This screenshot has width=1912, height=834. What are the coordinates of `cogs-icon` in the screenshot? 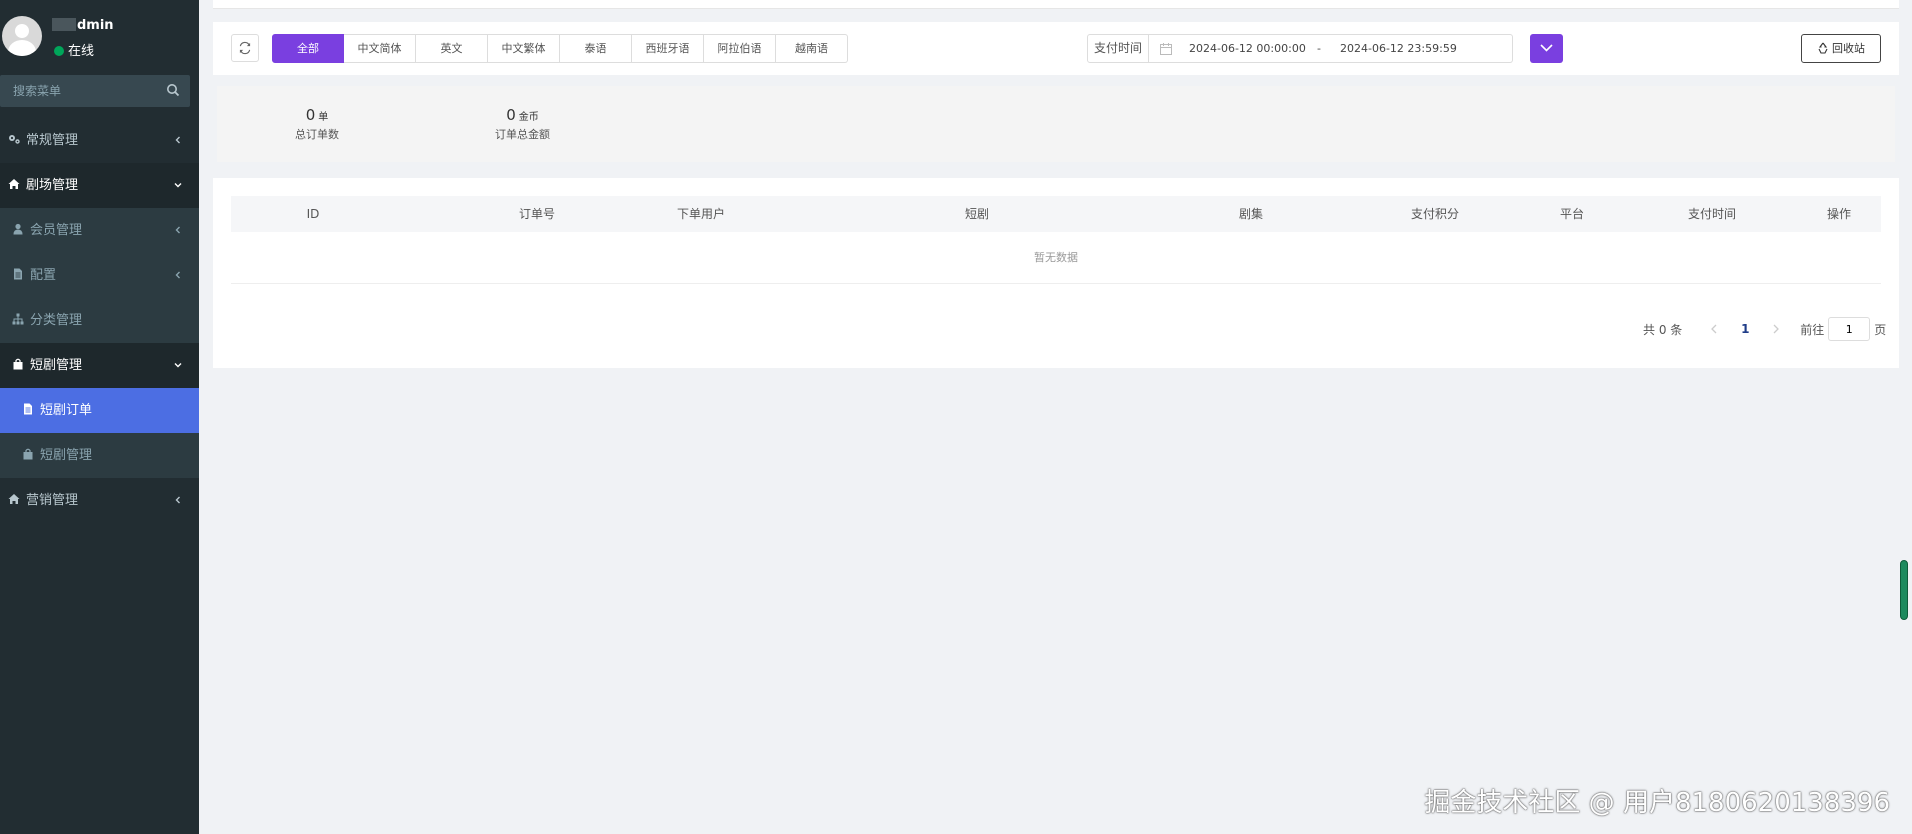 It's located at (14, 139).